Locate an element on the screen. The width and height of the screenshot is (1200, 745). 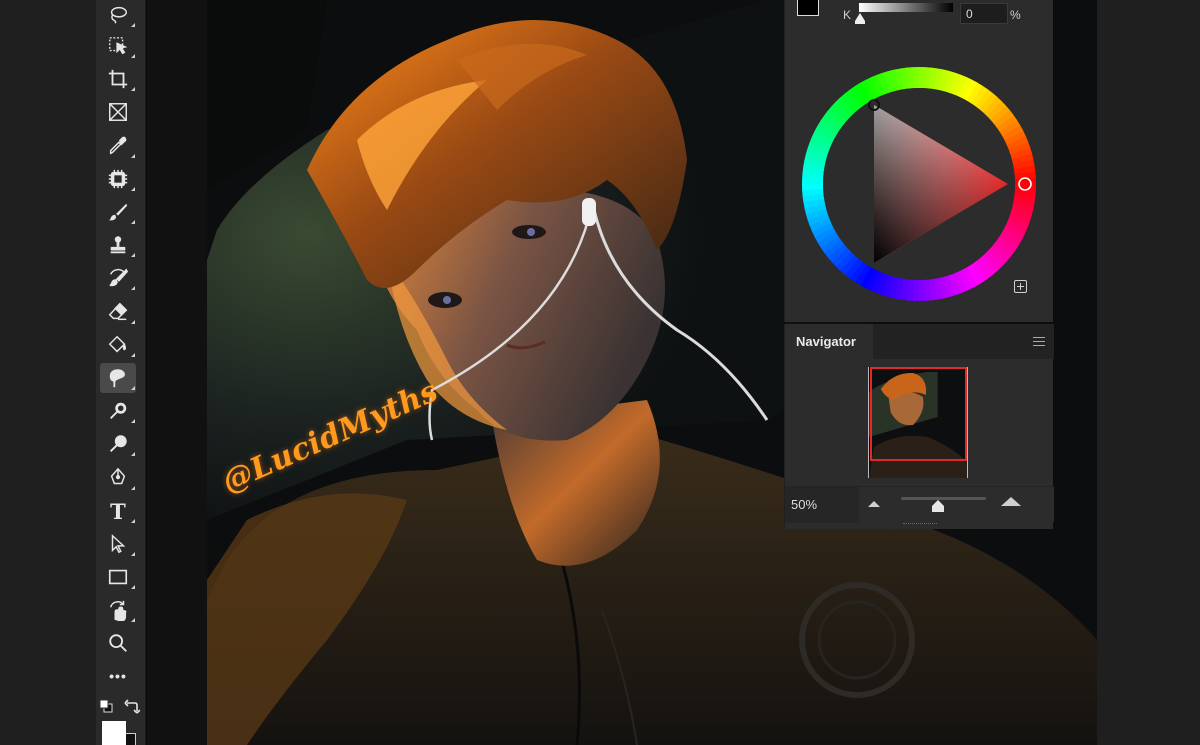
dodge-icon is located at coordinates (118, 410).